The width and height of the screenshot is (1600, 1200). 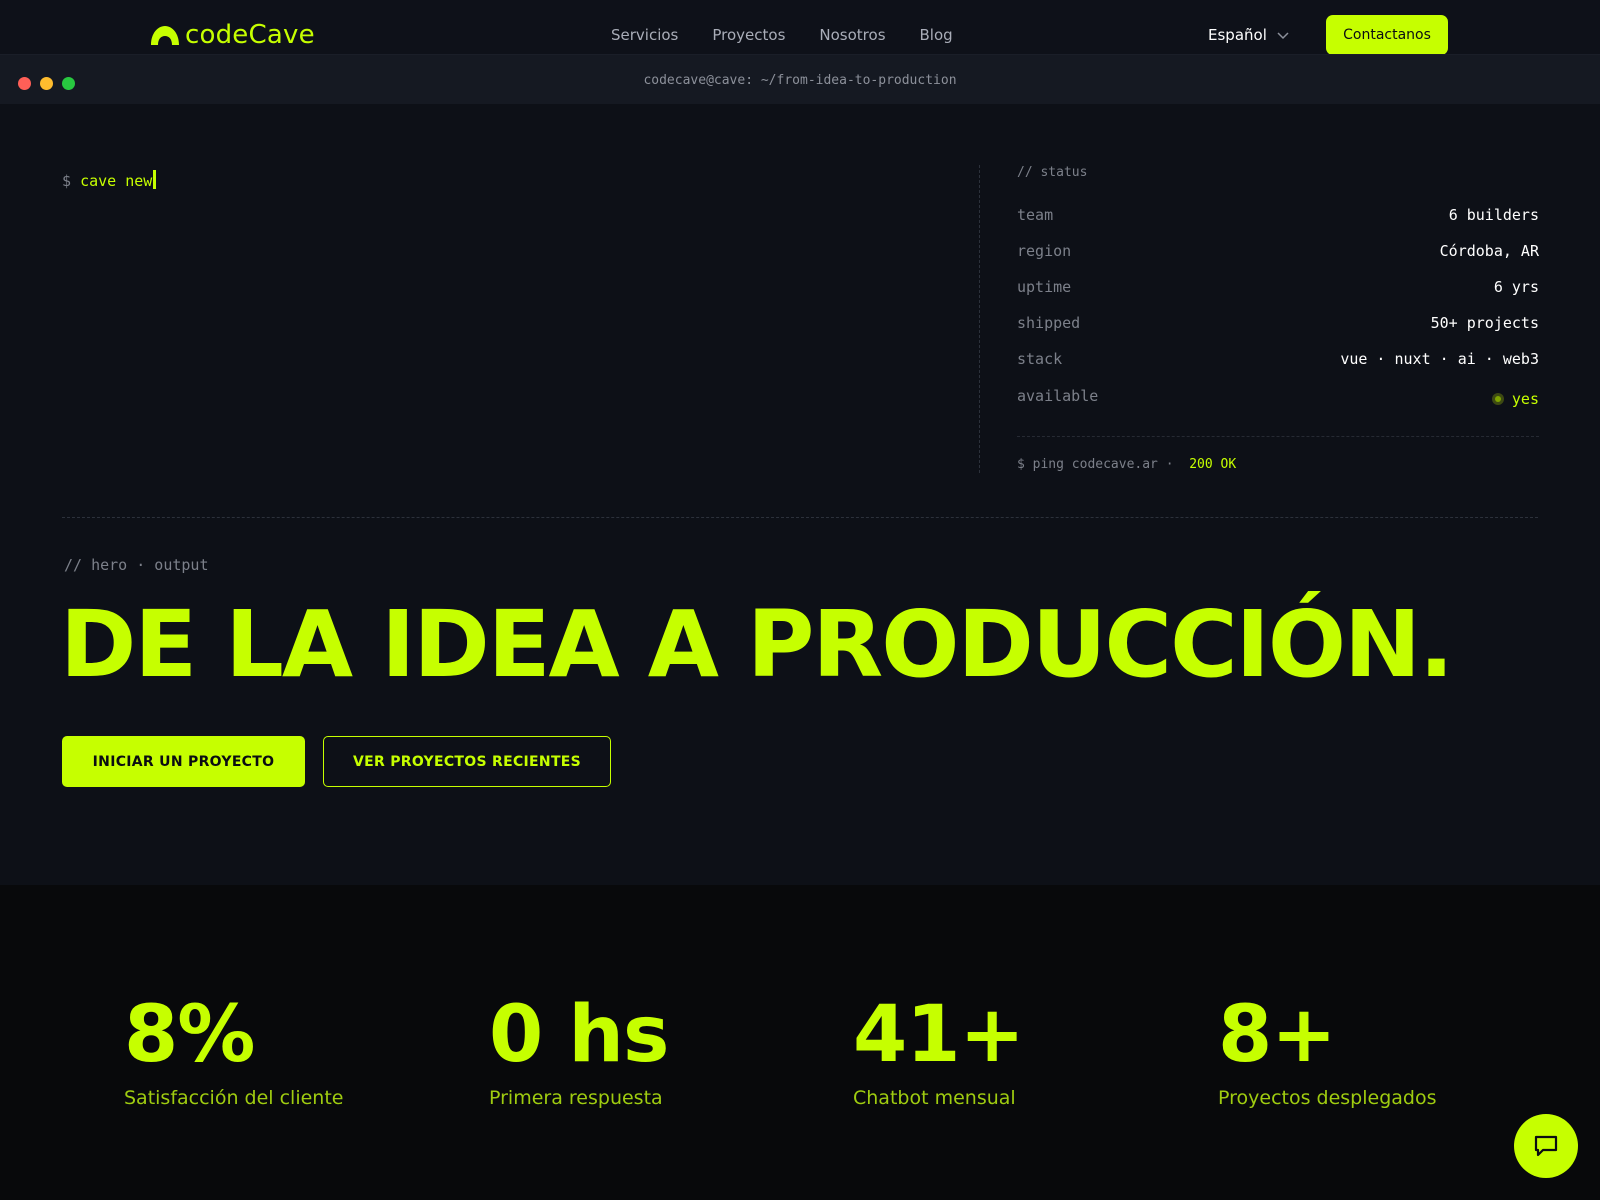 I want to click on logo: codeCave, so click(x=232, y=35).